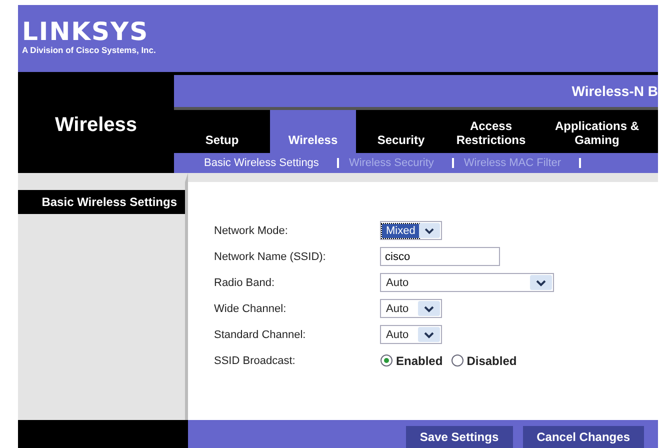 This screenshot has width=665, height=448. Describe the element at coordinates (583, 437) in the screenshot. I see `cancel-button: Cancel Changes` at that location.